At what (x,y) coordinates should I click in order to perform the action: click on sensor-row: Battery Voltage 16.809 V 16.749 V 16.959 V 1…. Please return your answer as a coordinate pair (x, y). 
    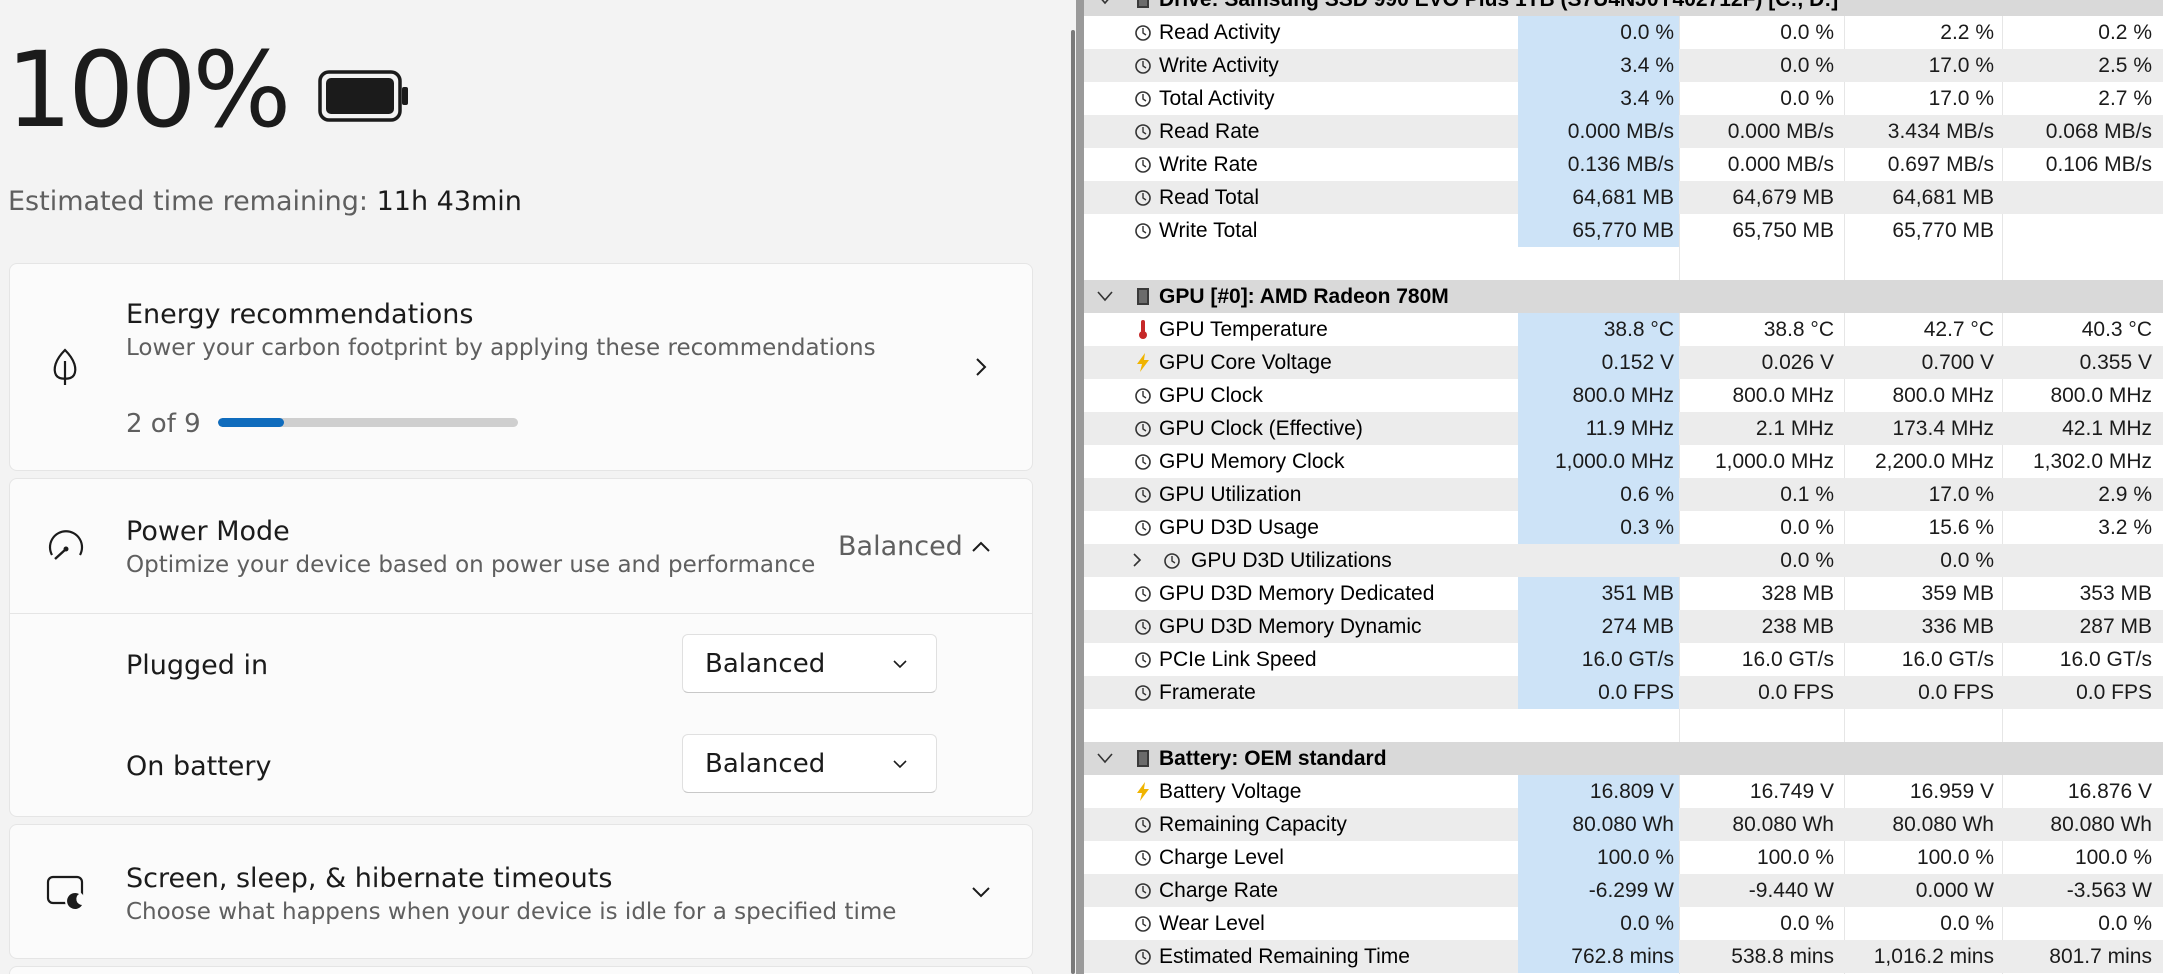
    Looking at the image, I should click on (1623, 791).